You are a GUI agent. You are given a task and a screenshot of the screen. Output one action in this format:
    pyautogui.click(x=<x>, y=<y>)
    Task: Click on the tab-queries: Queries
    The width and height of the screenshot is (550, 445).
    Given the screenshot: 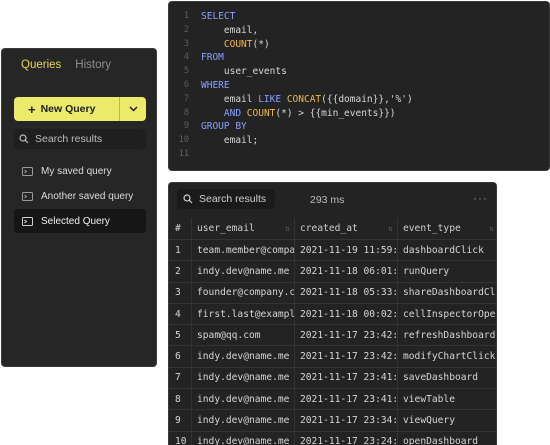 What is the action you would take?
    pyautogui.click(x=41, y=65)
    